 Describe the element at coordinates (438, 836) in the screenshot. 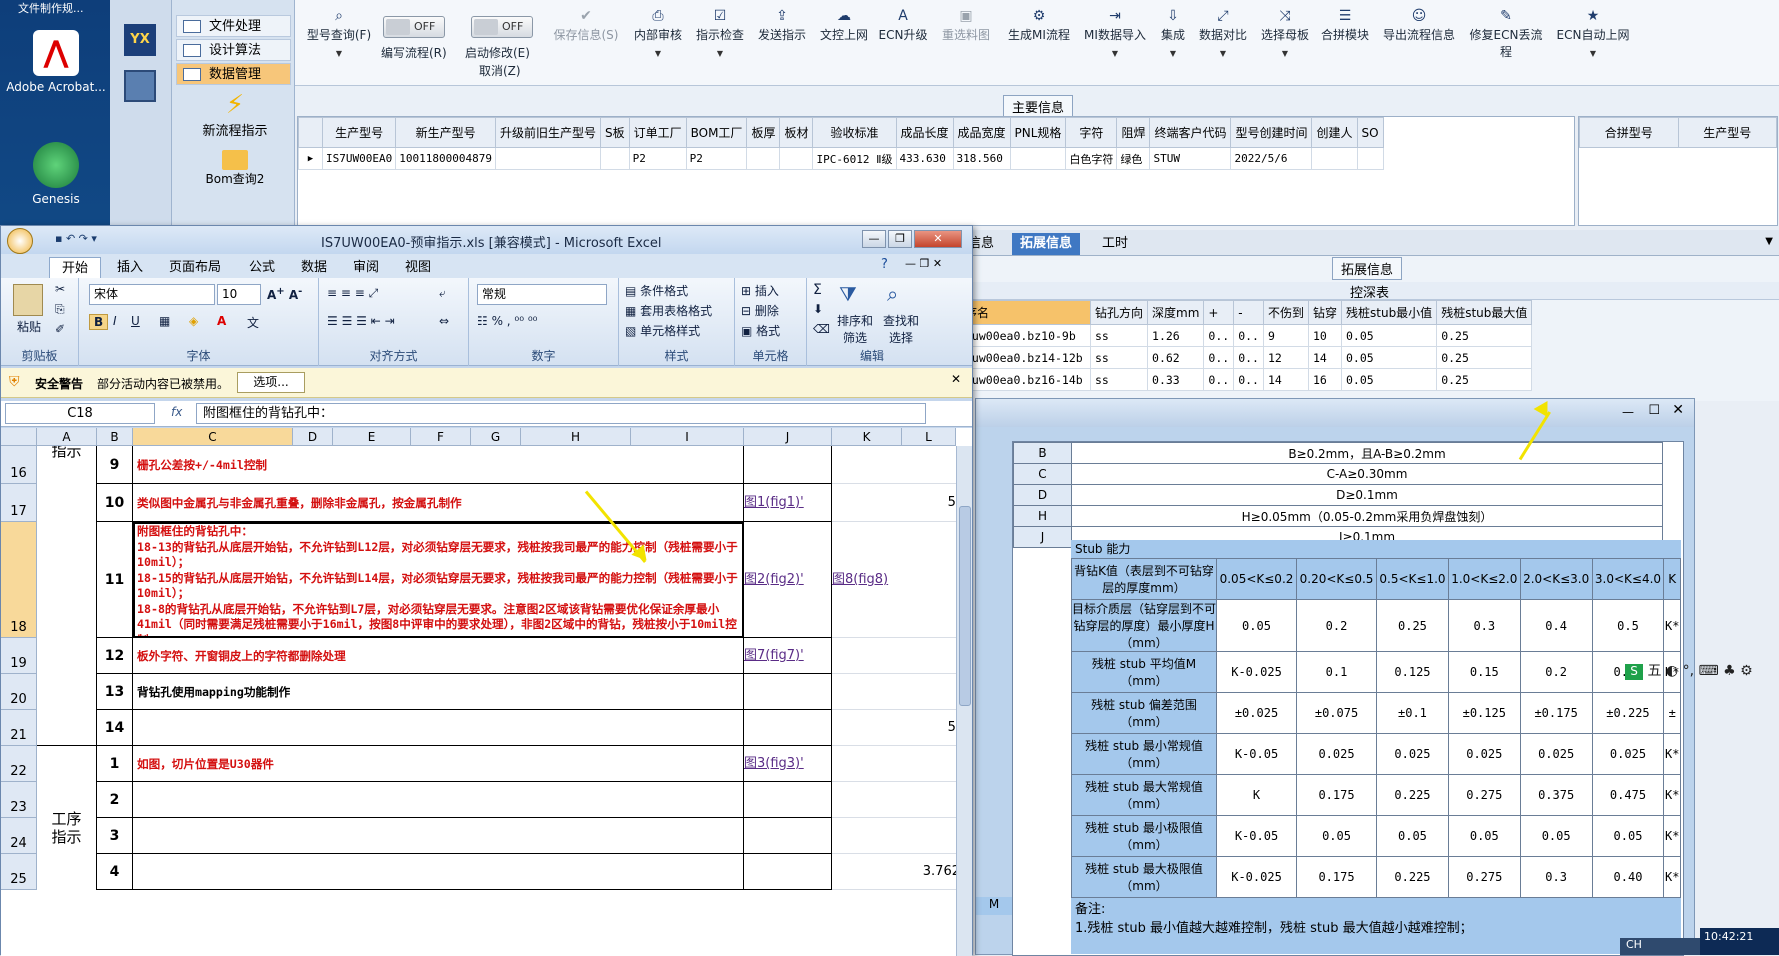

I see `instruction-cell` at that location.